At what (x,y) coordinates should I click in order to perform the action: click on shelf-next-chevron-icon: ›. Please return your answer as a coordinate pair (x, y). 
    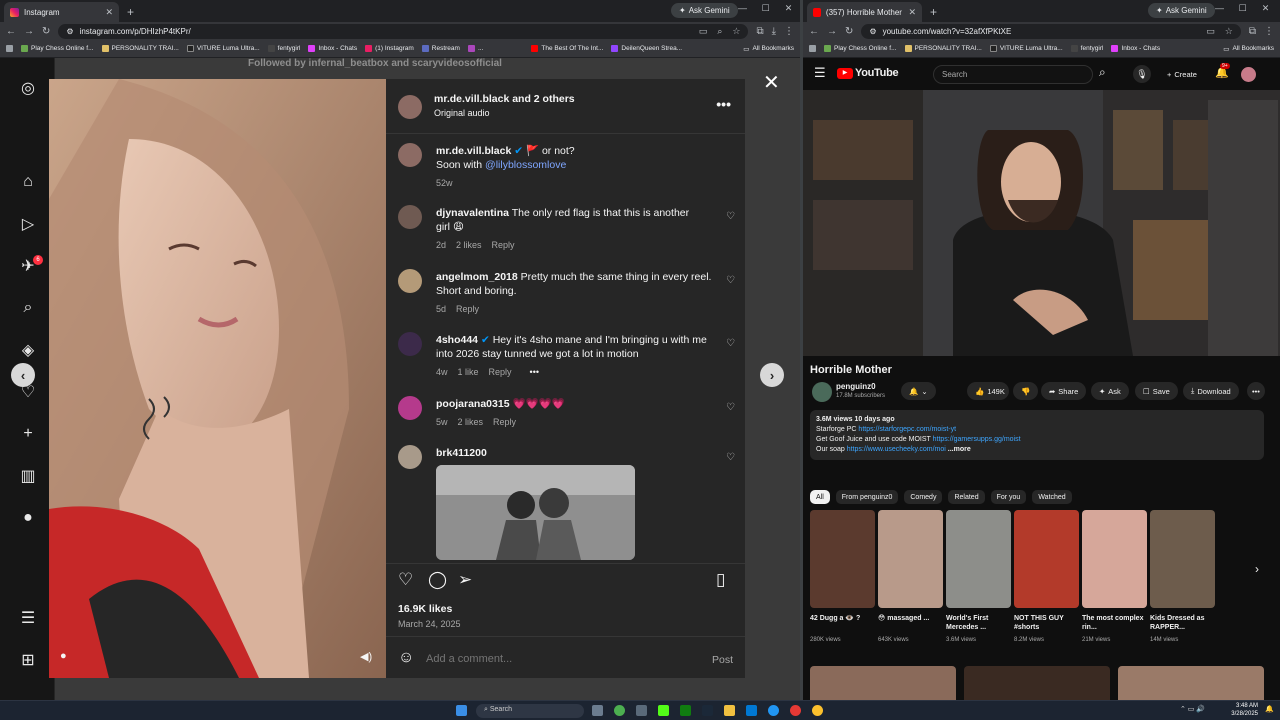
    Looking at the image, I should click on (1257, 569).